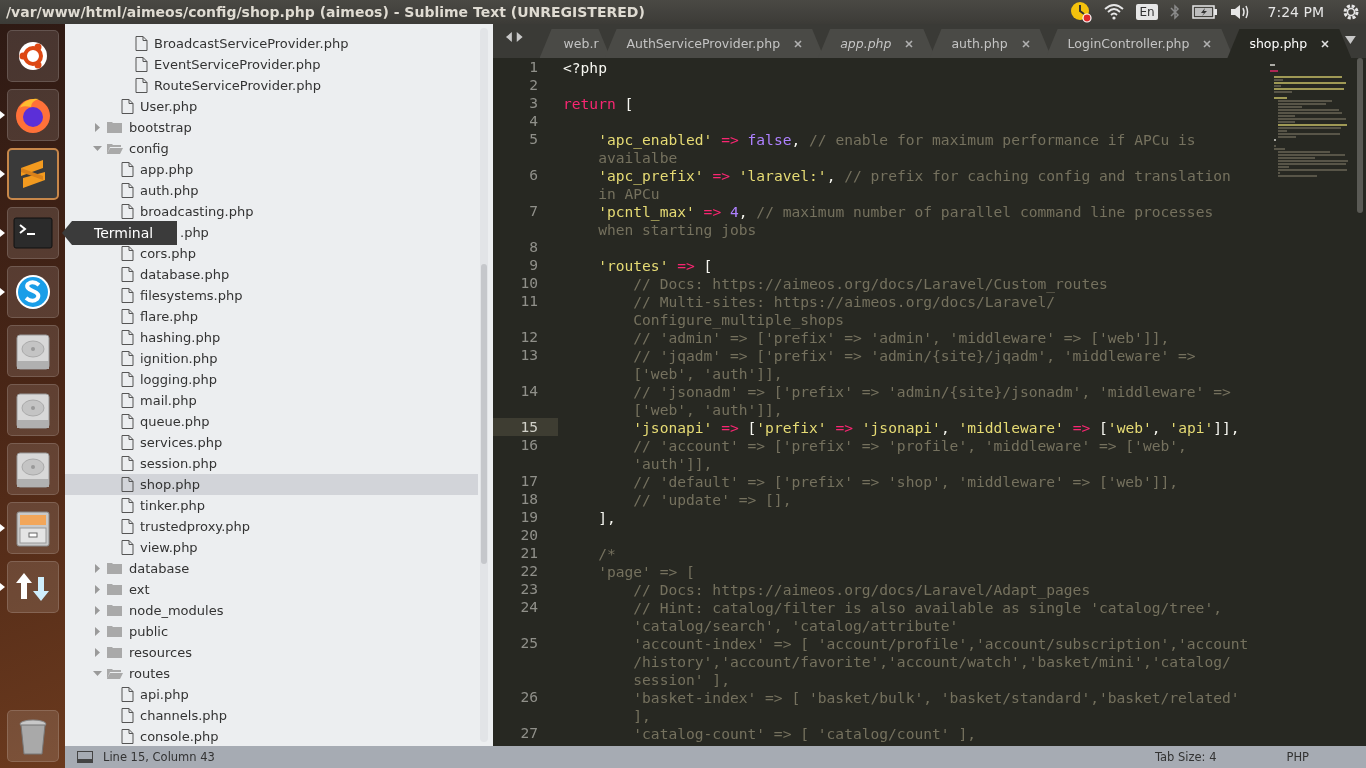  What do you see at coordinates (914, 175) in the screenshot?
I see `code-line: 'apc_prefix' => 'laravel:', // prefix for caching config and translation` at bounding box center [914, 175].